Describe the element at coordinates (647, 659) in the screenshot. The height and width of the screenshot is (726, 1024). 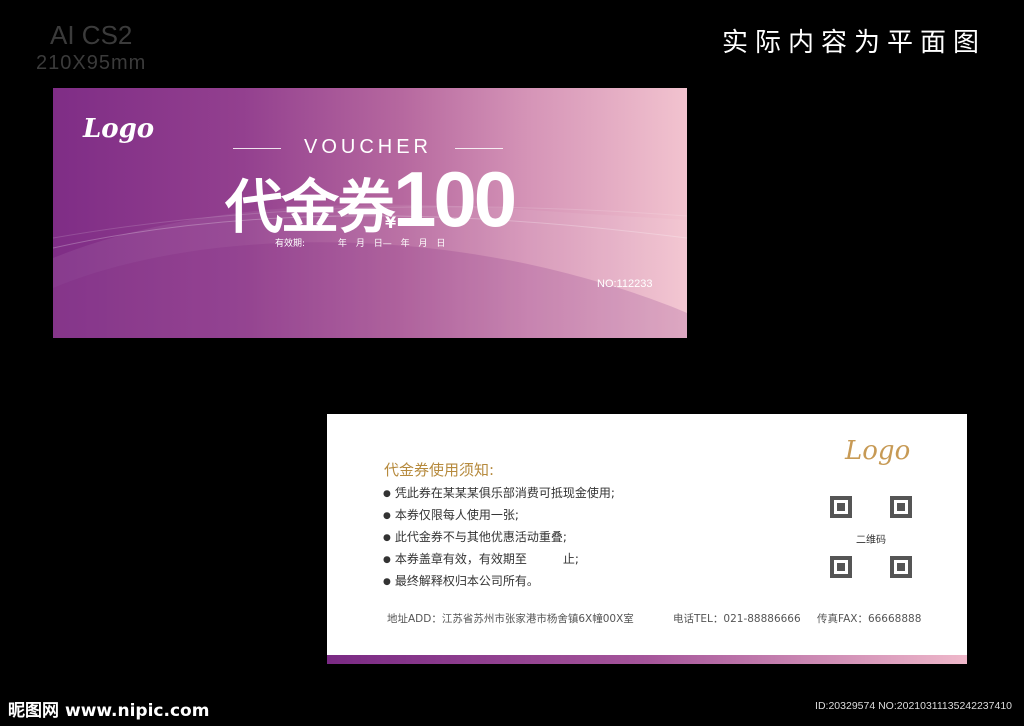
I see `gradient-bar` at that location.